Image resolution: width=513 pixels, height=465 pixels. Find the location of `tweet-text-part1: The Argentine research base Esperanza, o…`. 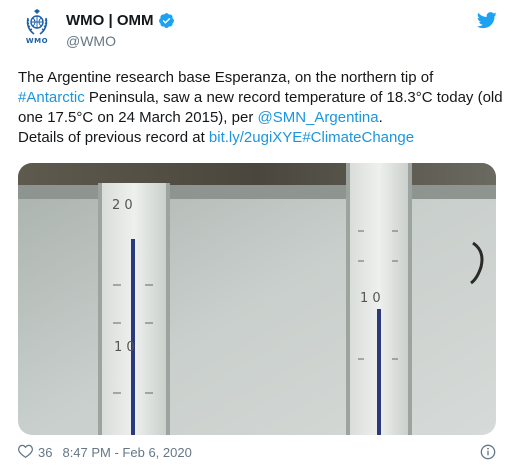

tweet-text-part1: The Argentine research base Esperanza, o… is located at coordinates (226, 77).